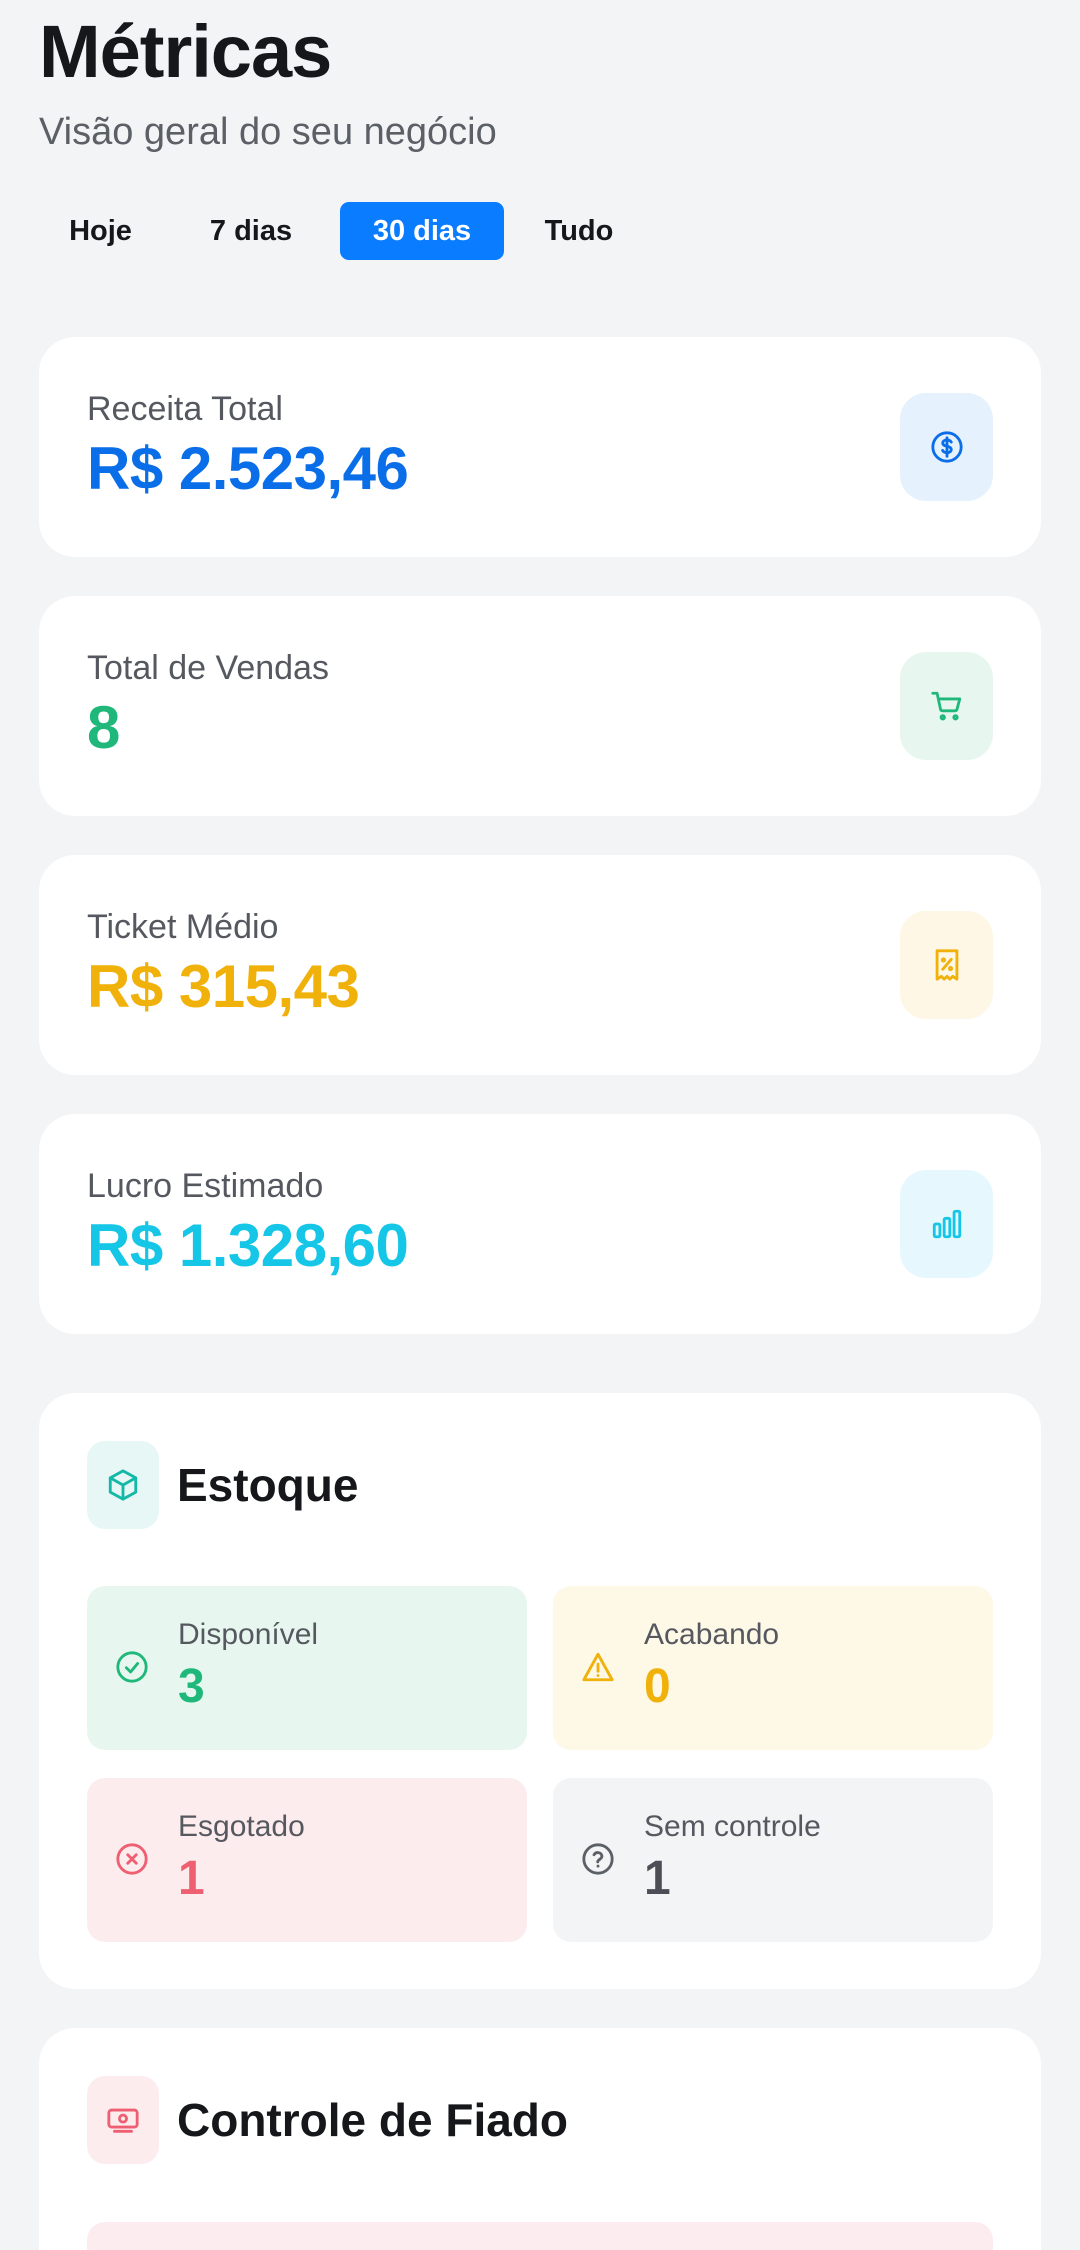  What do you see at coordinates (712, 1634) in the screenshot?
I see `tile-label: Acabando` at bounding box center [712, 1634].